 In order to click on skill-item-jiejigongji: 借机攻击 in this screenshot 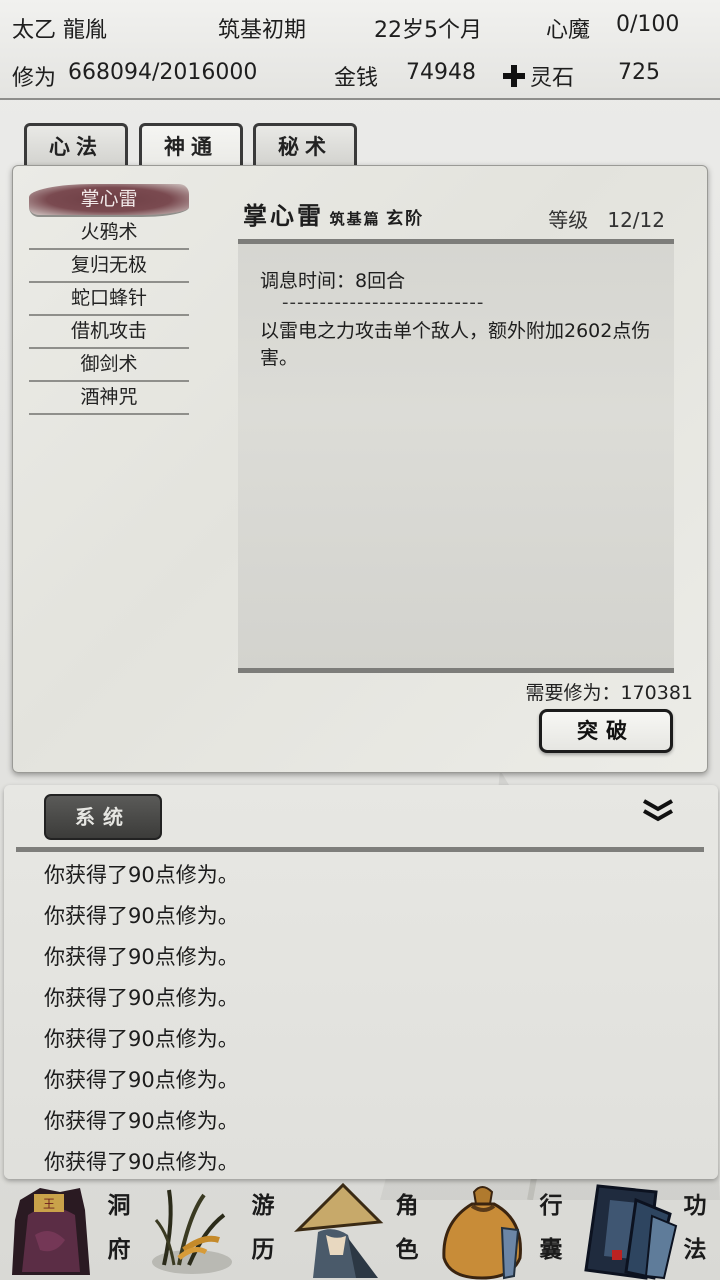, I will do `click(109, 332)`.